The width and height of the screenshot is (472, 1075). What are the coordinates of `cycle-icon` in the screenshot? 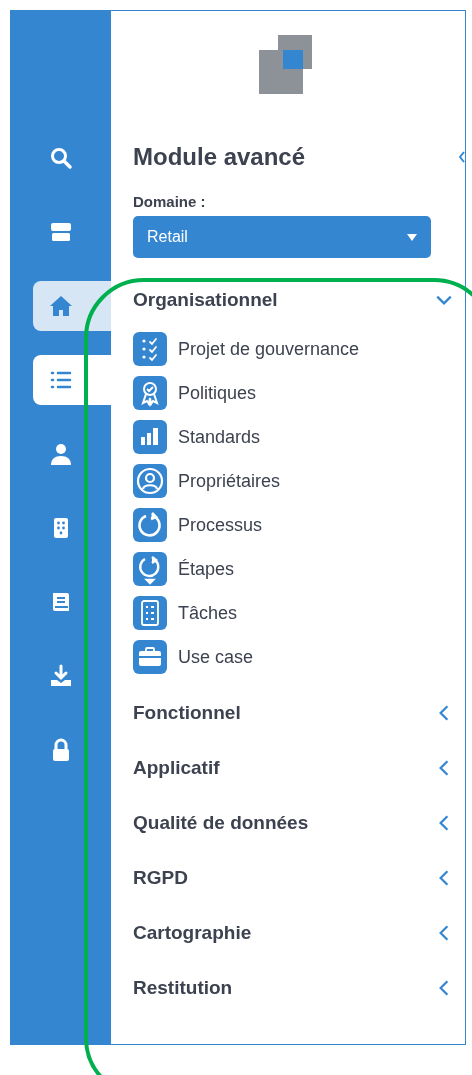 It's located at (150, 569).